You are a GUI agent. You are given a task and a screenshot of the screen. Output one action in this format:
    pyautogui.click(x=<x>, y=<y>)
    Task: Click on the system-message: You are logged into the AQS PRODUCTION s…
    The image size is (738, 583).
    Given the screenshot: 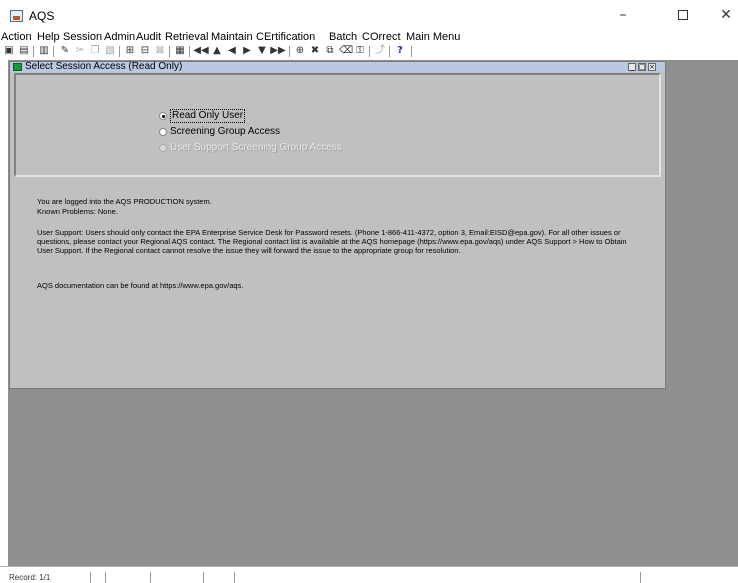 What is the action you would take?
    pyautogui.click(x=124, y=201)
    